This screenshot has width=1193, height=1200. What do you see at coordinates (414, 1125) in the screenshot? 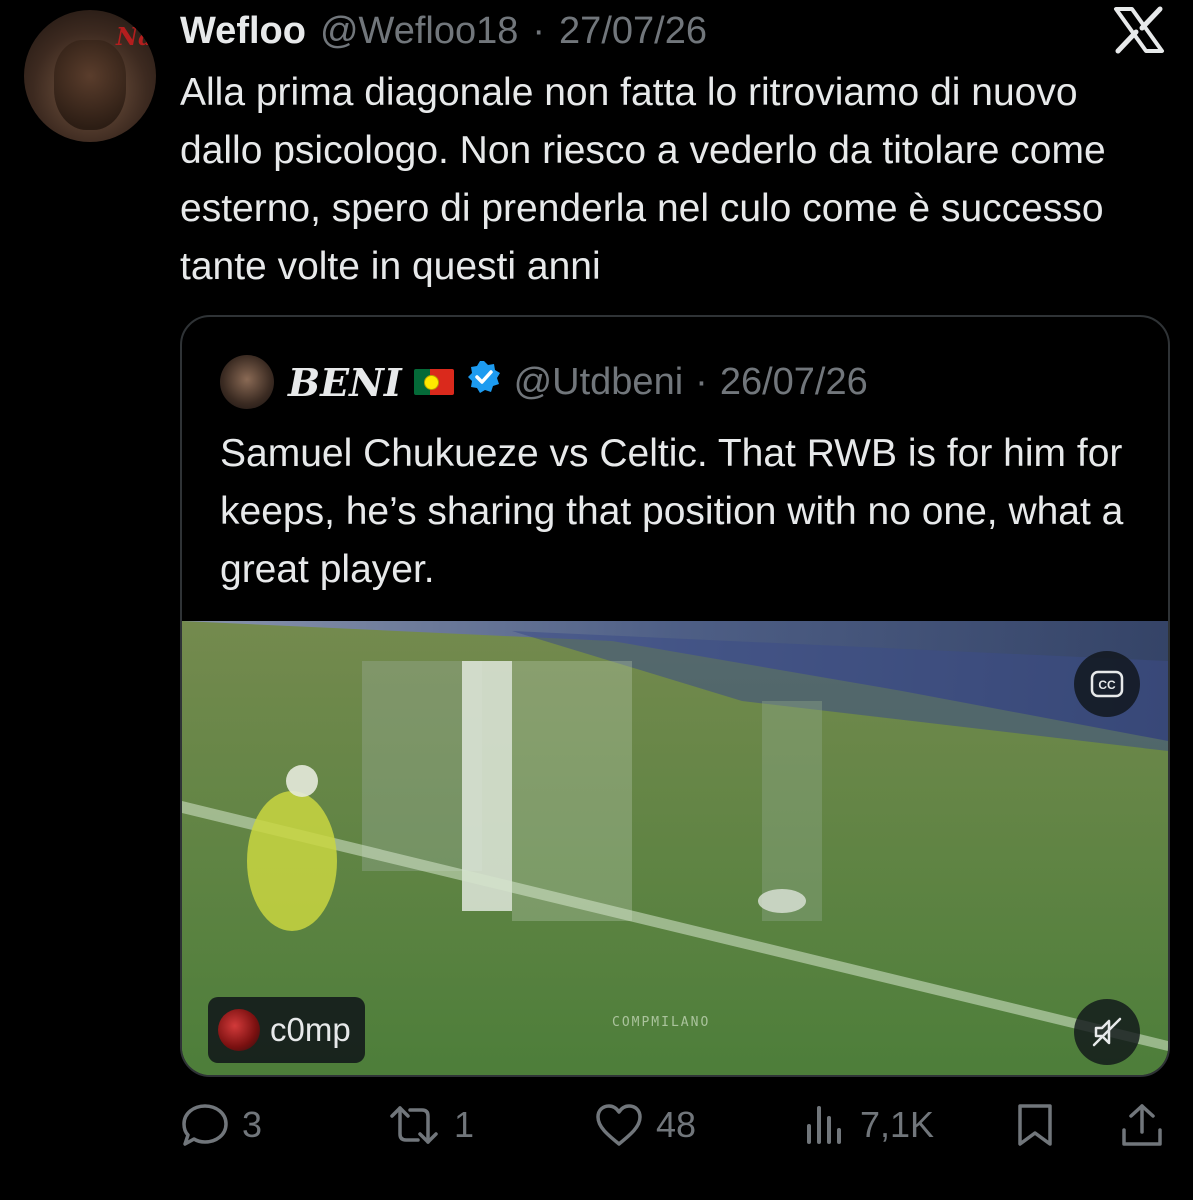
I see `retweet-icon` at bounding box center [414, 1125].